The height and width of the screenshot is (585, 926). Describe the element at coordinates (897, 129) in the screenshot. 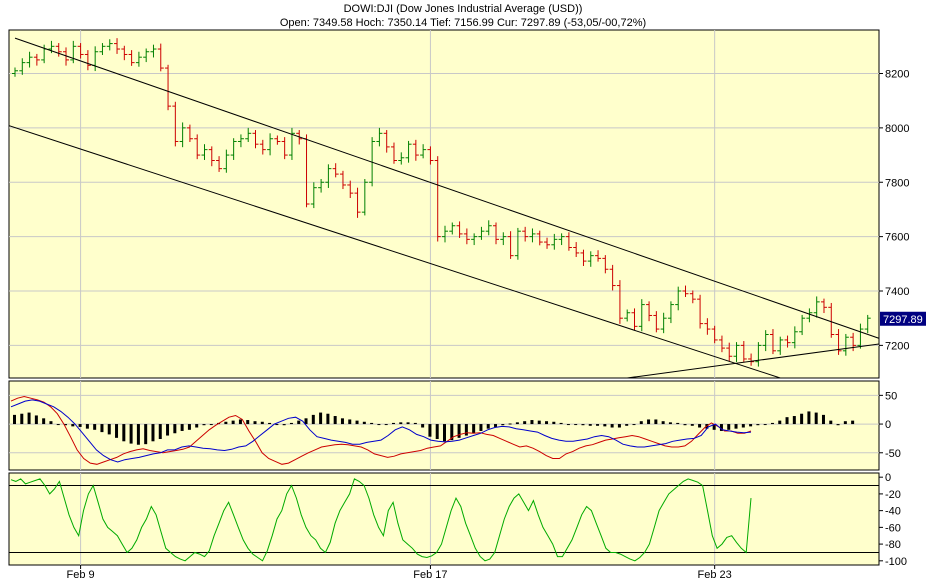

I see `price-ytick-label: 8000` at that location.